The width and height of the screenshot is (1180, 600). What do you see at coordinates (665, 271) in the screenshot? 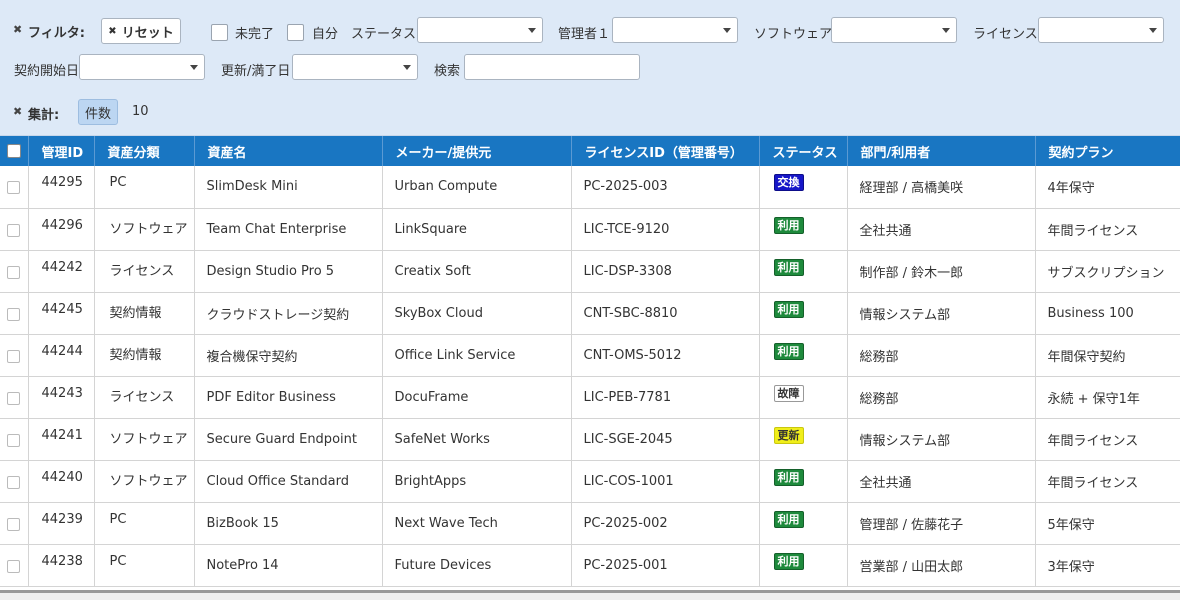
I see `asset-license-id: LIC-DSP-3308` at bounding box center [665, 271].